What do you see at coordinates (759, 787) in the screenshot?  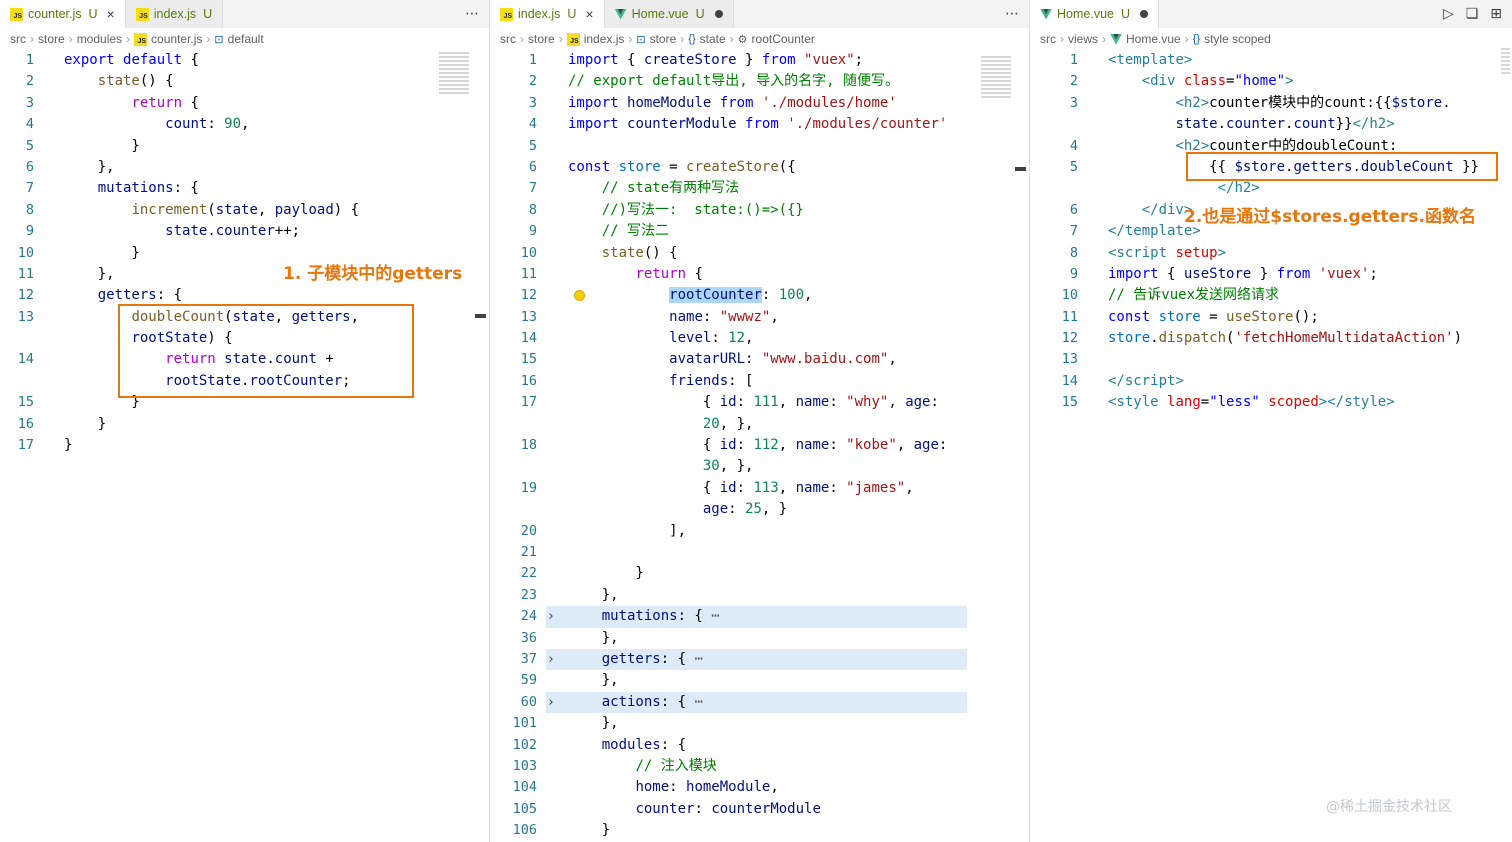 I see `code-line: 104 home: homeModule,` at bounding box center [759, 787].